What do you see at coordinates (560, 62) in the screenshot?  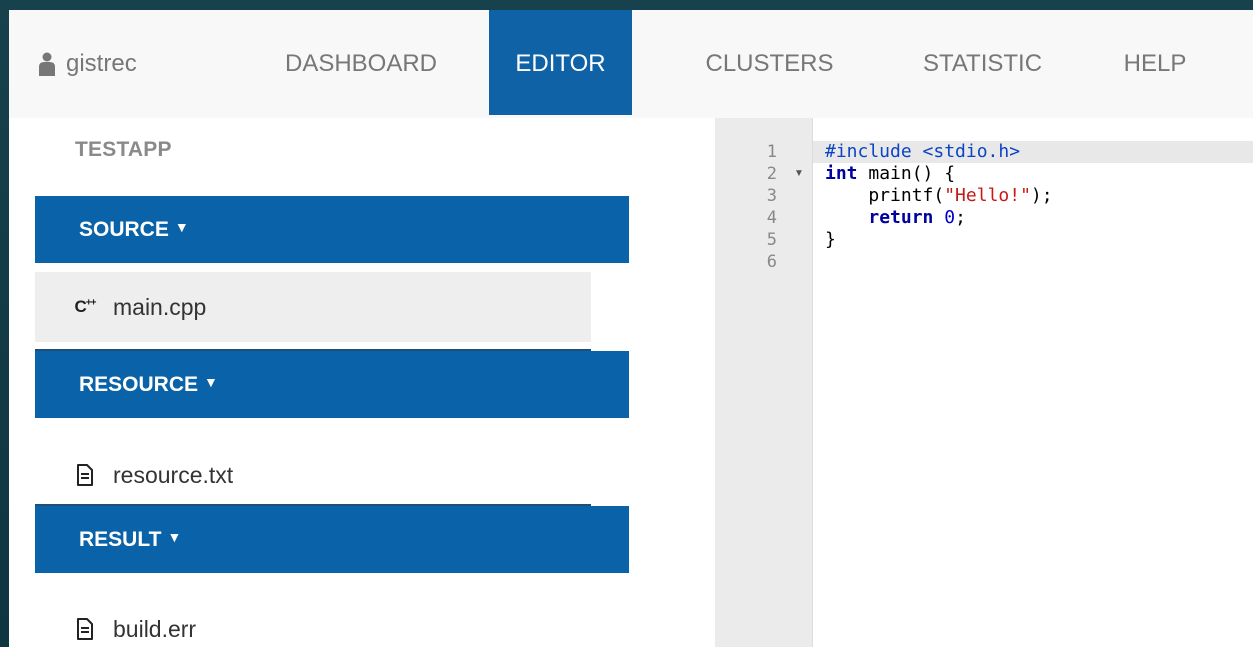 I see `nav-editor: EDITOR` at bounding box center [560, 62].